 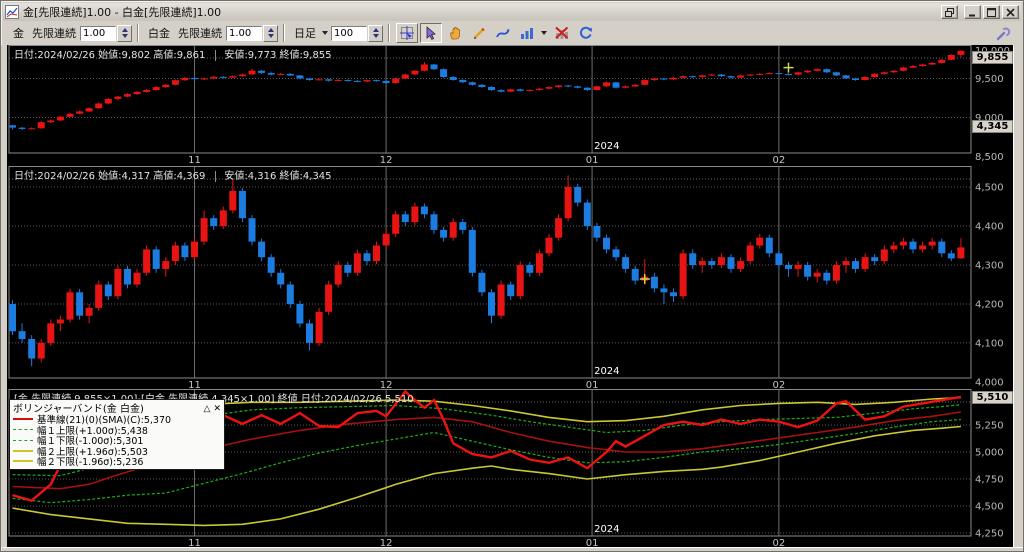 What do you see at coordinates (431, 33) in the screenshot?
I see `select-tool-icon` at bounding box center [431, 33].